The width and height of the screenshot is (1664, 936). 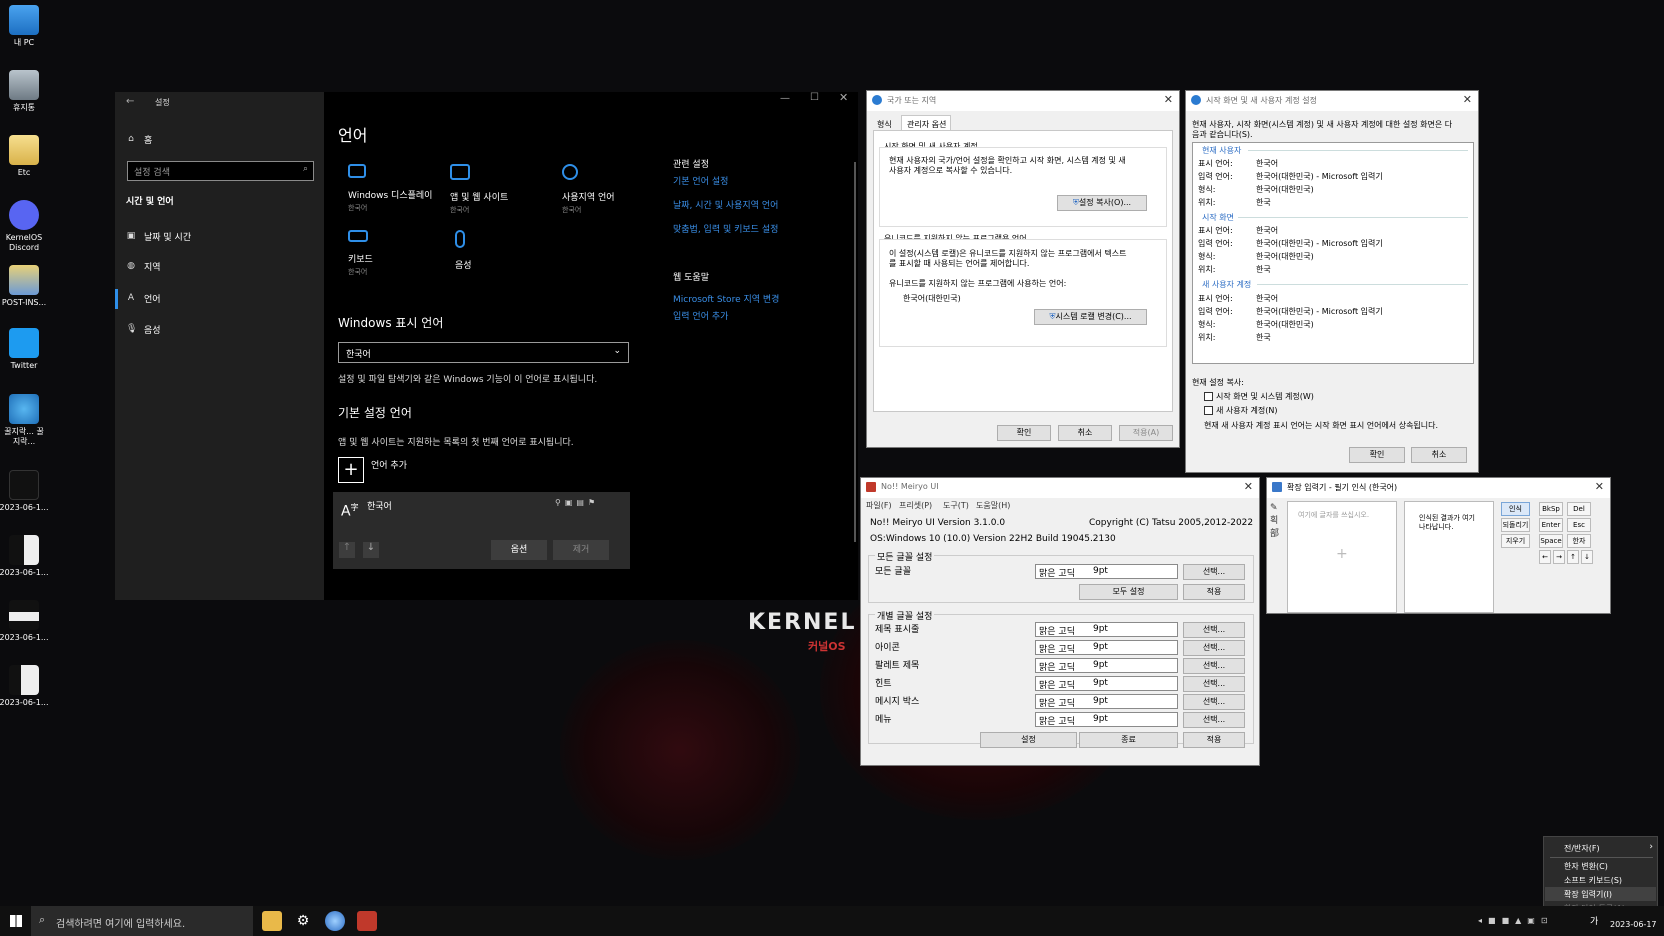 What do you see at coordinates (1587, 557) in the screenshot?
I see `key-down: ↓` at bounding box center [1587, 557].